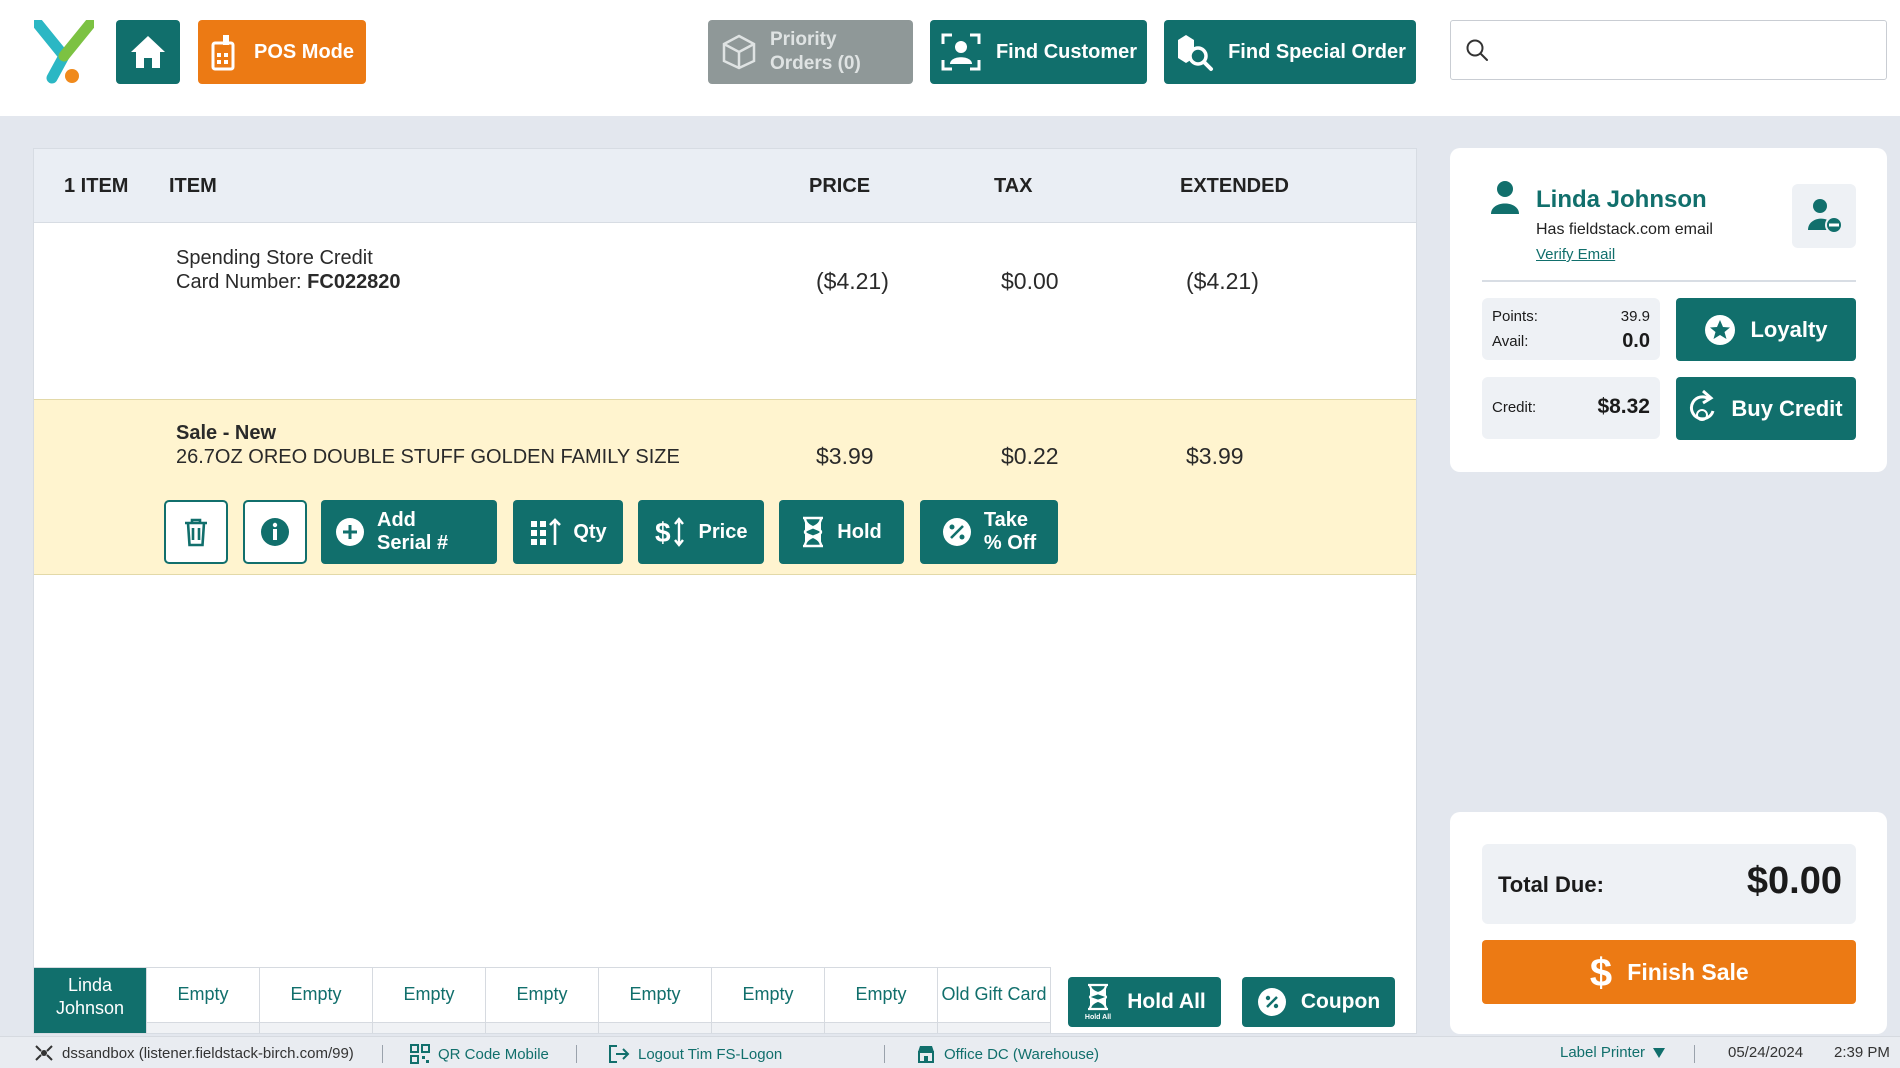 Image resolution: width=1900 pixels, height=1068 pixels. Describe the element at coordinates (568, 532) in the screenshot. I see `qty-button: Qty` at that location.